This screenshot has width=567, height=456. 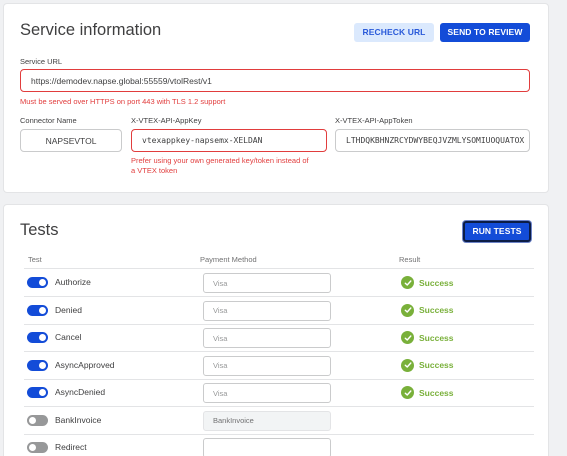 I want to click on service-information-title: Service information, so click(x=91, y=30).